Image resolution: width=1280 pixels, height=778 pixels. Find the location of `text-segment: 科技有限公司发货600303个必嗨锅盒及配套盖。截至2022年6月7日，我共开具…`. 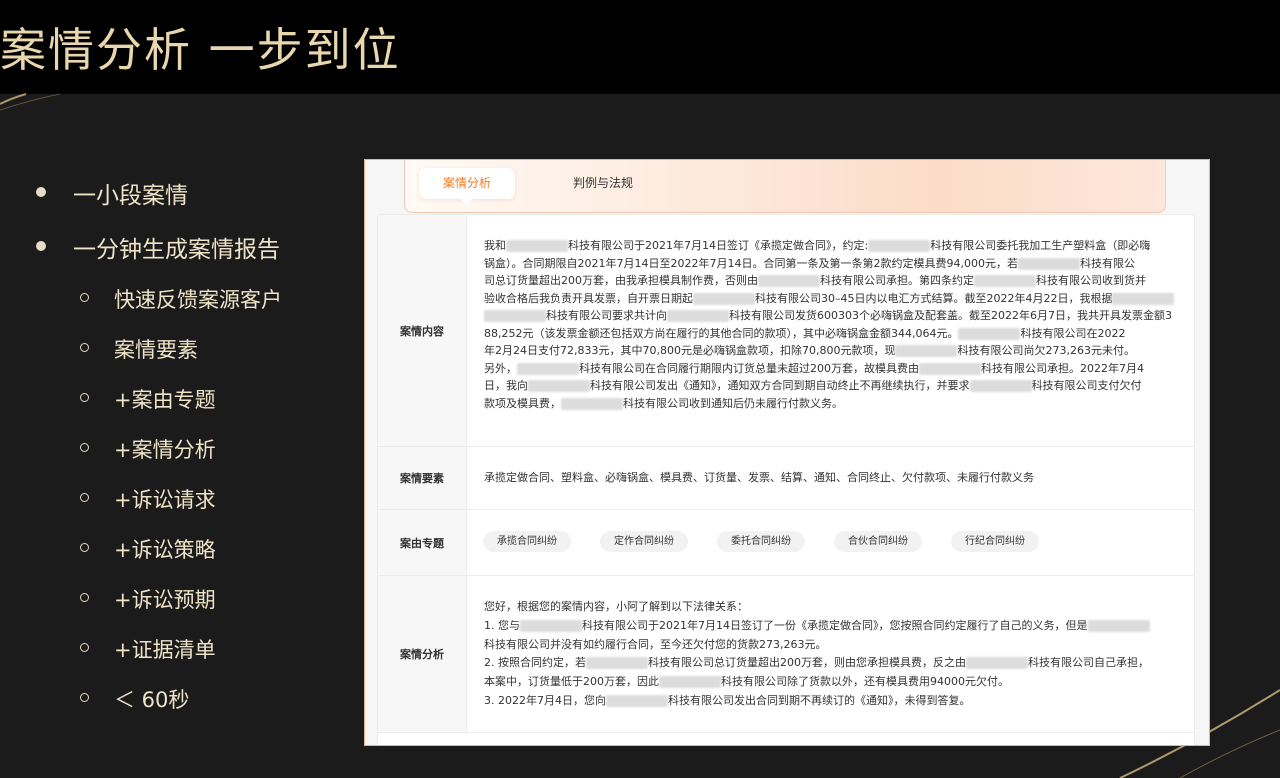

text-segment: 科技有限公司发货600303个必嗨锅盒及配套盖。截至2022年6月7日，我共开具… is located at coordinates (950, 315).